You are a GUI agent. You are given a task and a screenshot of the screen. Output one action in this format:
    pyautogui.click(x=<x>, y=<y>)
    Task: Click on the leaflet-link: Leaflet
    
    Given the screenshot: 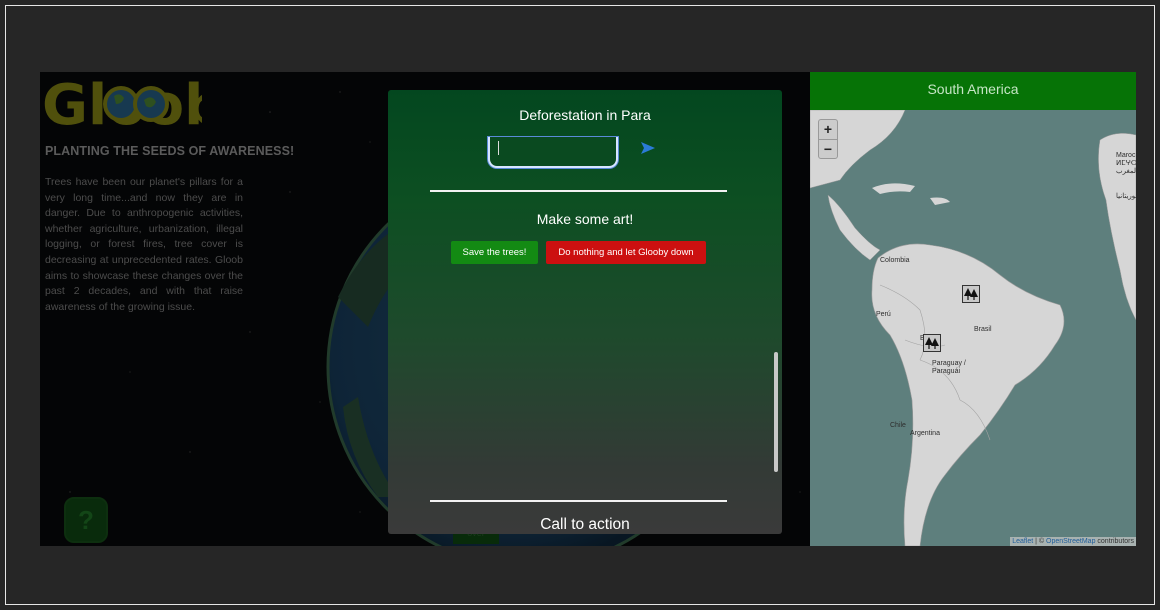 What is the action you would take?
    pyautogui.click(x=1022, y=541)
    